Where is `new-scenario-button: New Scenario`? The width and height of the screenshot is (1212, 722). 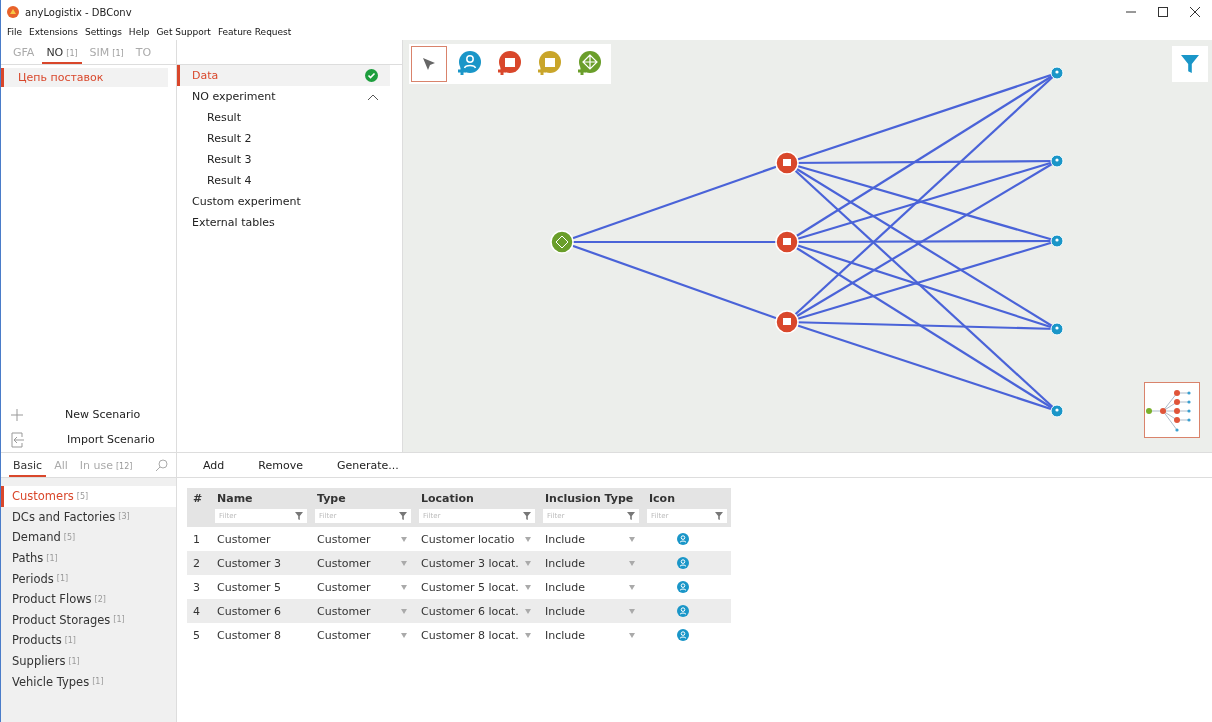 new-scenario-button: New Scenario is located at coordinates (103, 414).